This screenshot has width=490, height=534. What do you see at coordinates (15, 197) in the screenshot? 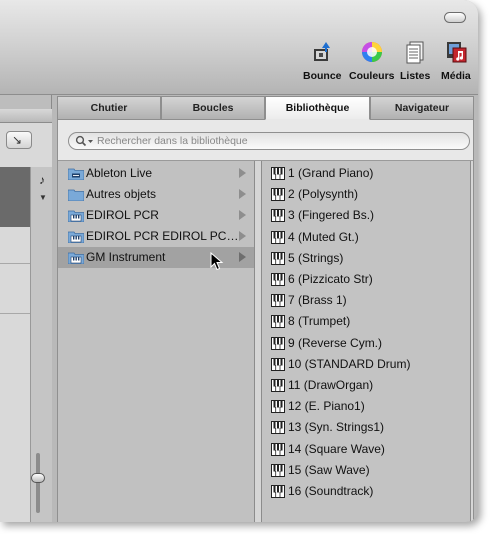
I see `selected-track-header` at bounding box center [15, 197].